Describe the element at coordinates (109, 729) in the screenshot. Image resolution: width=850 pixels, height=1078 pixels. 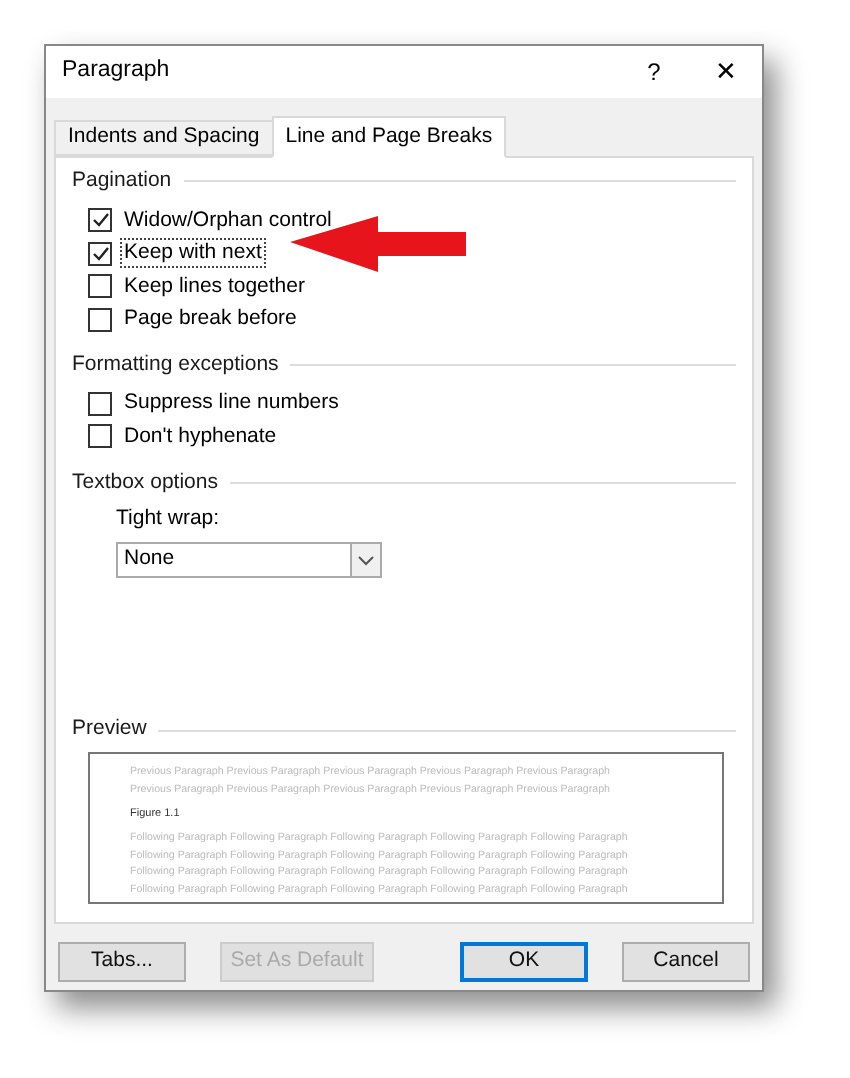
I see `section-heading: Preview` at that location.